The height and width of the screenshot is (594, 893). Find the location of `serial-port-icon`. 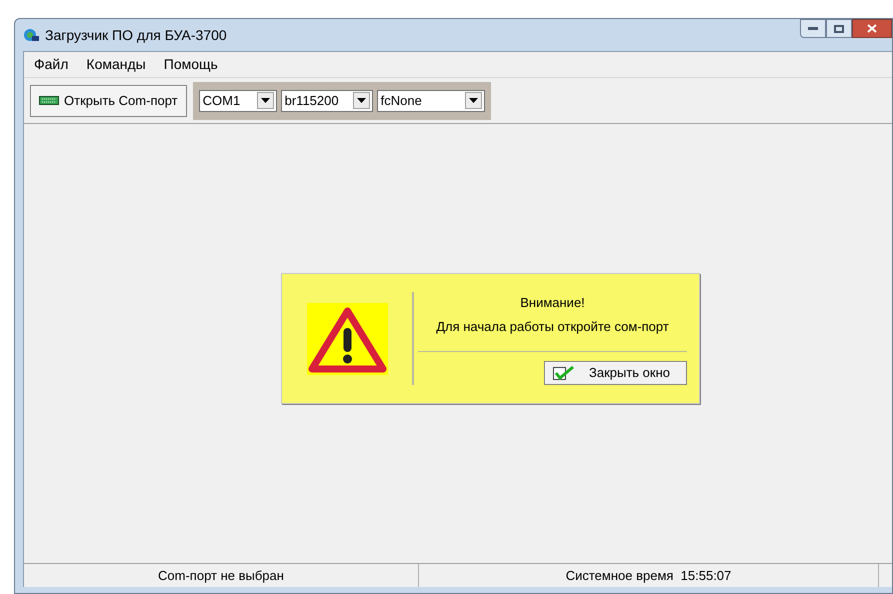

serial-port-icon is located at coordinates (49, 100).